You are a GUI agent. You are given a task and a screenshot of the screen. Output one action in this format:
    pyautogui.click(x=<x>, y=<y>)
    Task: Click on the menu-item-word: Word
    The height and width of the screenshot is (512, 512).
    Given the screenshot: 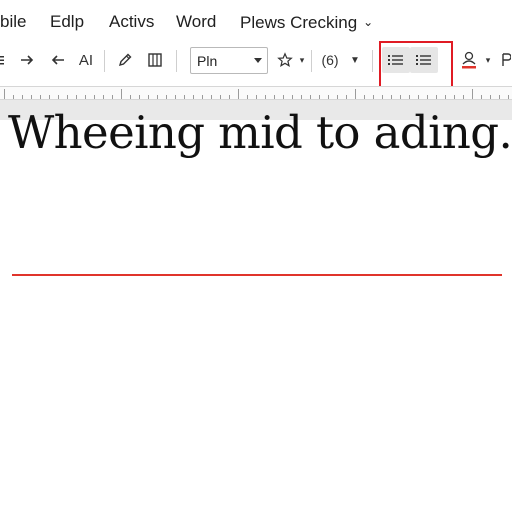 What is the action you would take?
    pyautogui.click(x=196, y=22)
    